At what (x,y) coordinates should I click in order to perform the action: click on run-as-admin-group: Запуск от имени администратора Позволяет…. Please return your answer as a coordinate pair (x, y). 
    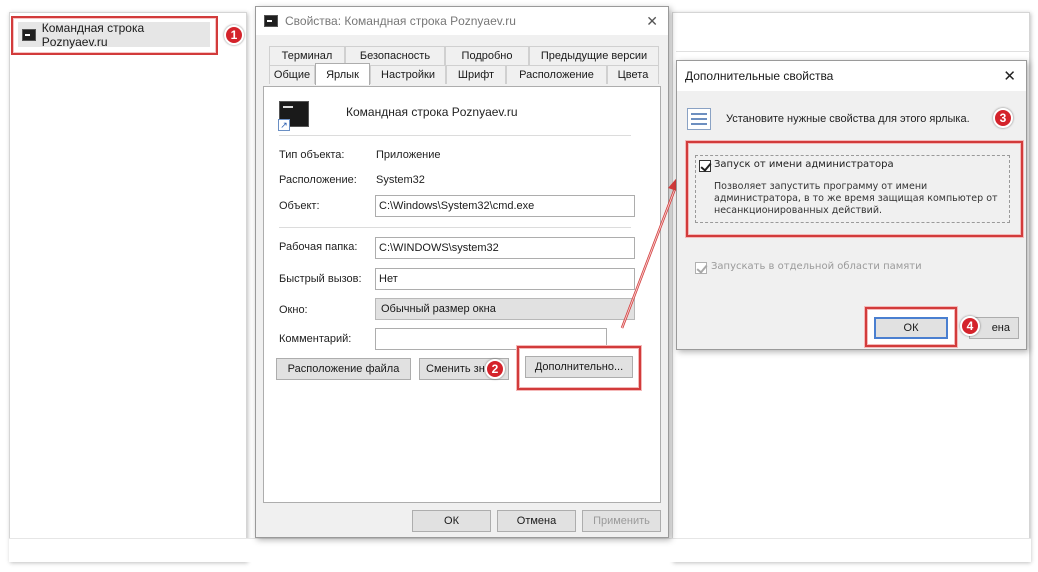
    Looking at the image, I should click on (852, 189).